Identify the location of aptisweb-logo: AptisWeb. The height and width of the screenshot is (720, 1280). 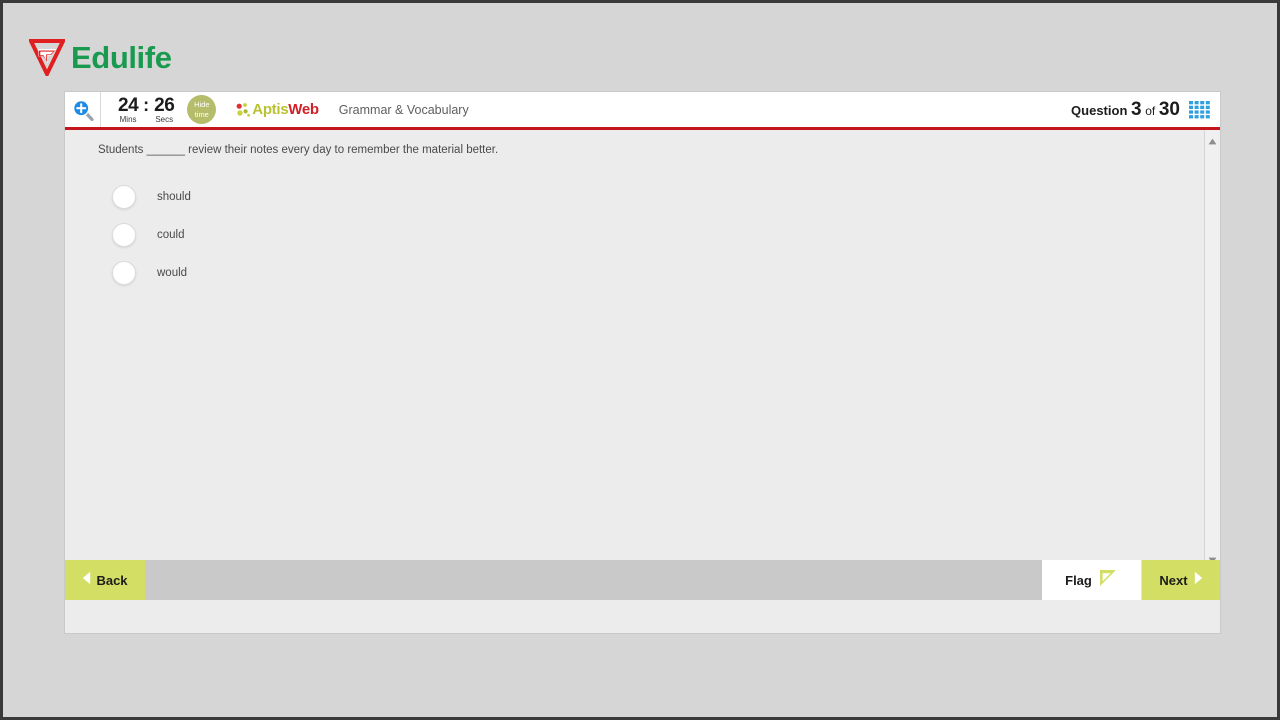
(277, 109).